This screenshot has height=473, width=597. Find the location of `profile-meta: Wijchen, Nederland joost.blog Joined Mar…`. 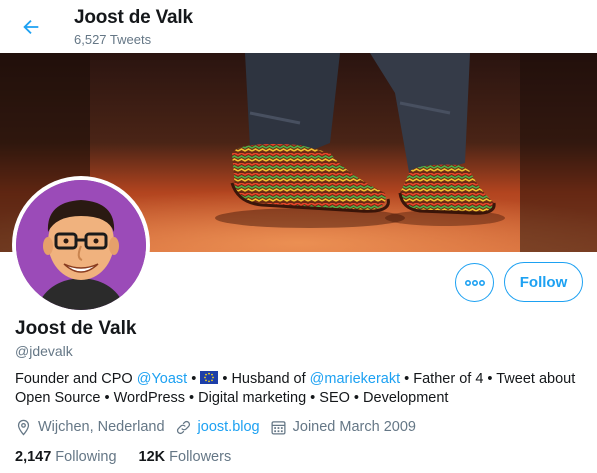

profile-meta: Wijchen, Nederland joost.blog Joined Mar… is located at coordinates (220, 427).